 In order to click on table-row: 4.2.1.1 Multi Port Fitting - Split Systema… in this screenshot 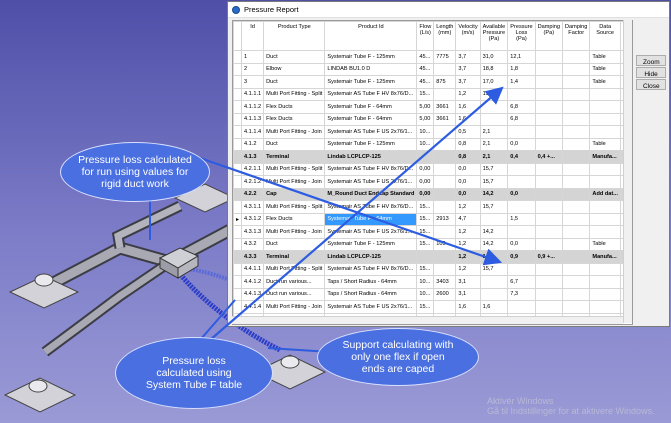, I will do `click(432, 169)`.